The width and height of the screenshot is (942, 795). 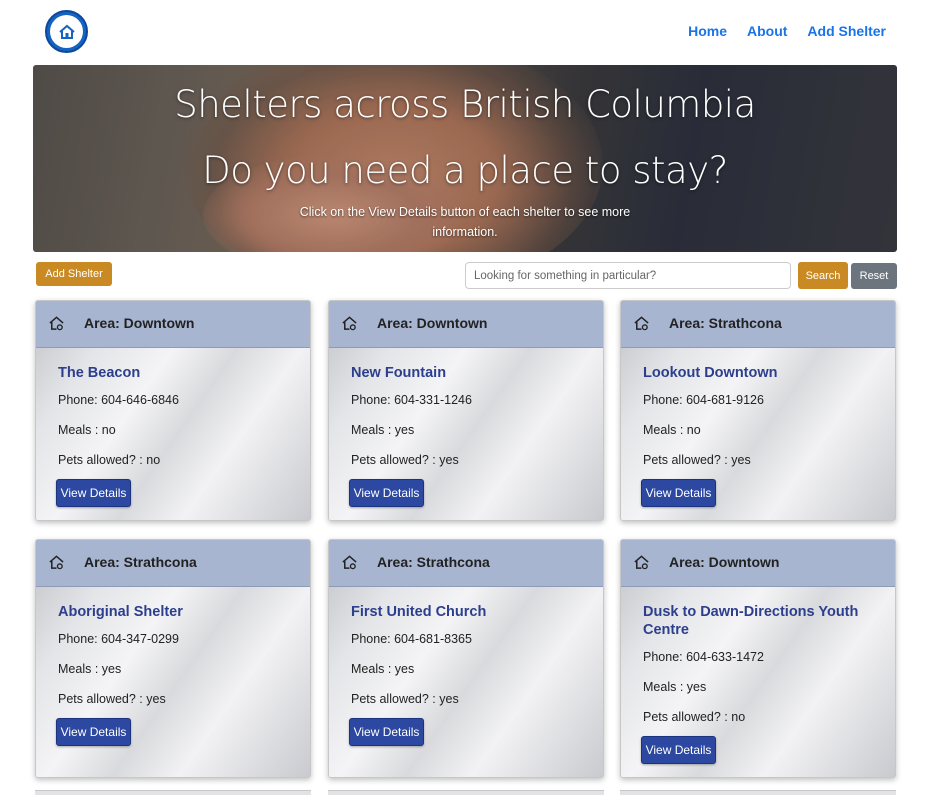 What do you see at coordinates (118, 639) in the screenshot?
I see `phone-text: Phone: 604-347-0299` at bounding box center [118, 639].